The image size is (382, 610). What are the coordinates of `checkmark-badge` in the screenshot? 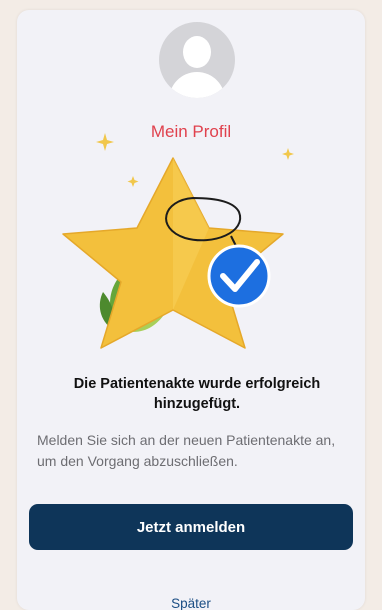 It's located at (239, 276).